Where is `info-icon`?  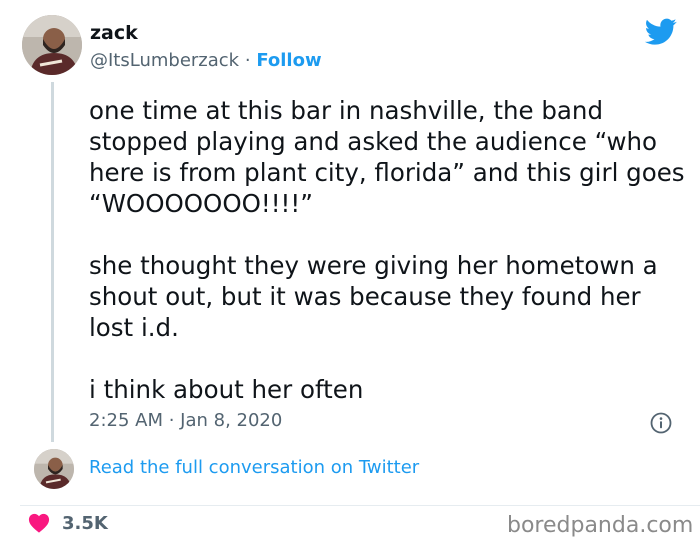 info-icon is located at coordinates (661, 423).